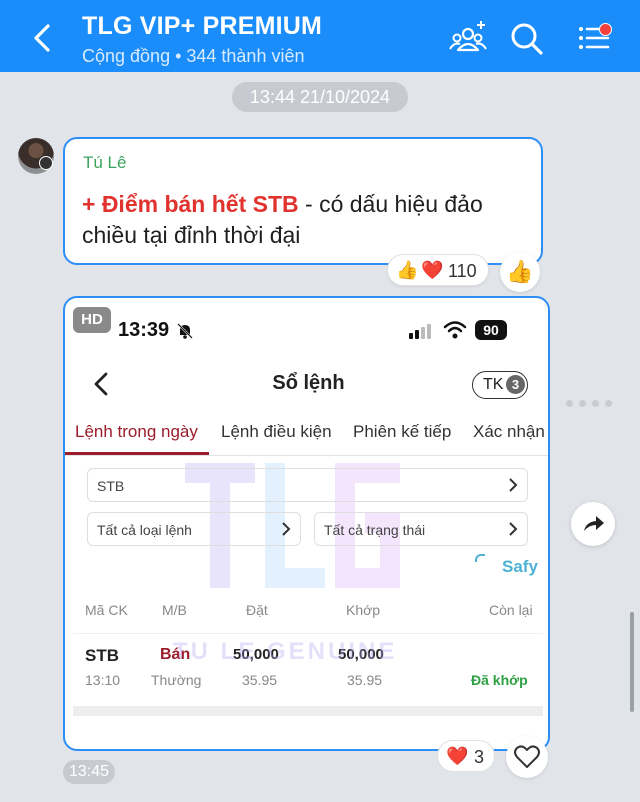  What do you see at coordinates (285, 651) in the screenshot?
I see `watermark-text: TU LE GENUINE` at bounding box center [285, 651].